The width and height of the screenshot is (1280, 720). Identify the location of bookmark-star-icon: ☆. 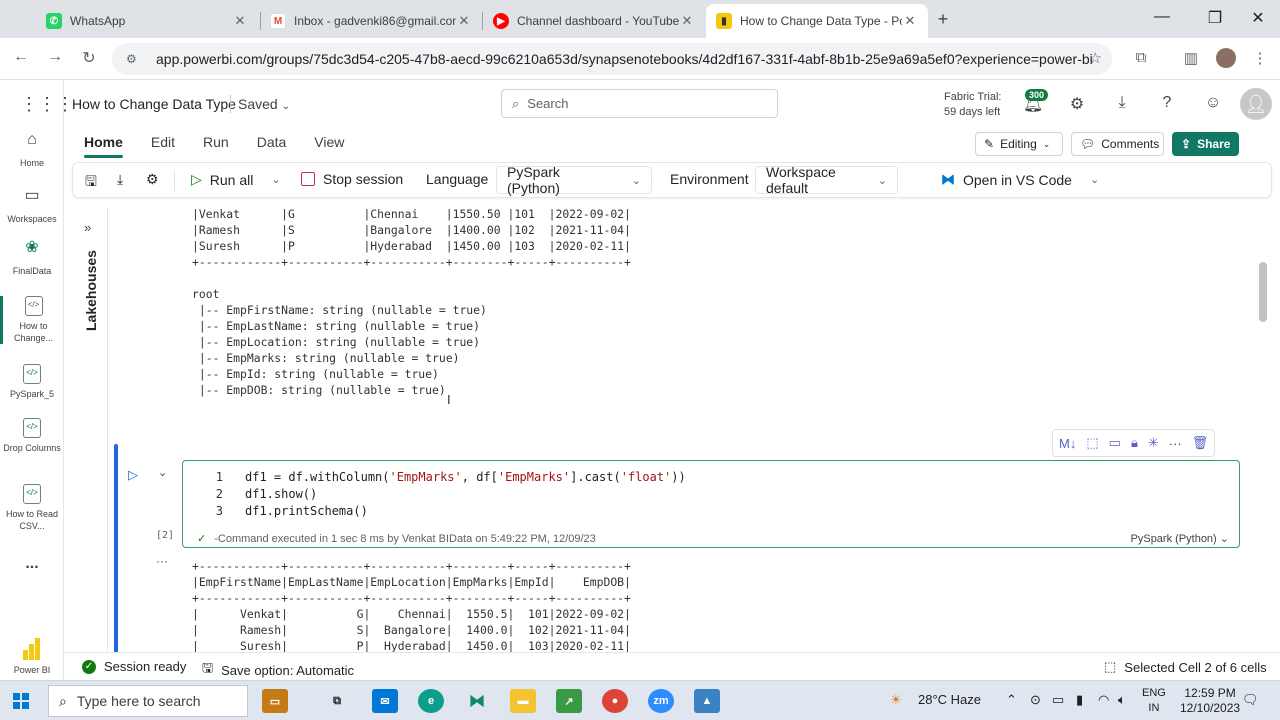
(1095, 58).